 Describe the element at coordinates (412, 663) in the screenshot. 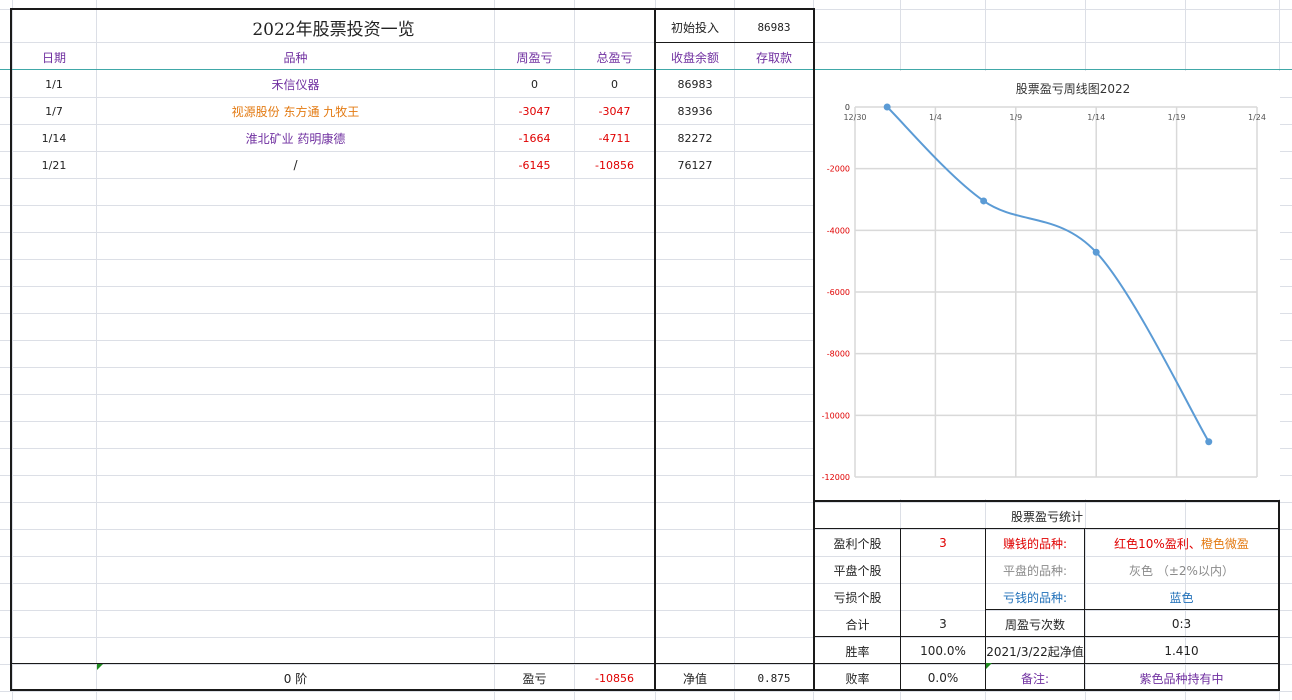

I see `footer-split` at that location.